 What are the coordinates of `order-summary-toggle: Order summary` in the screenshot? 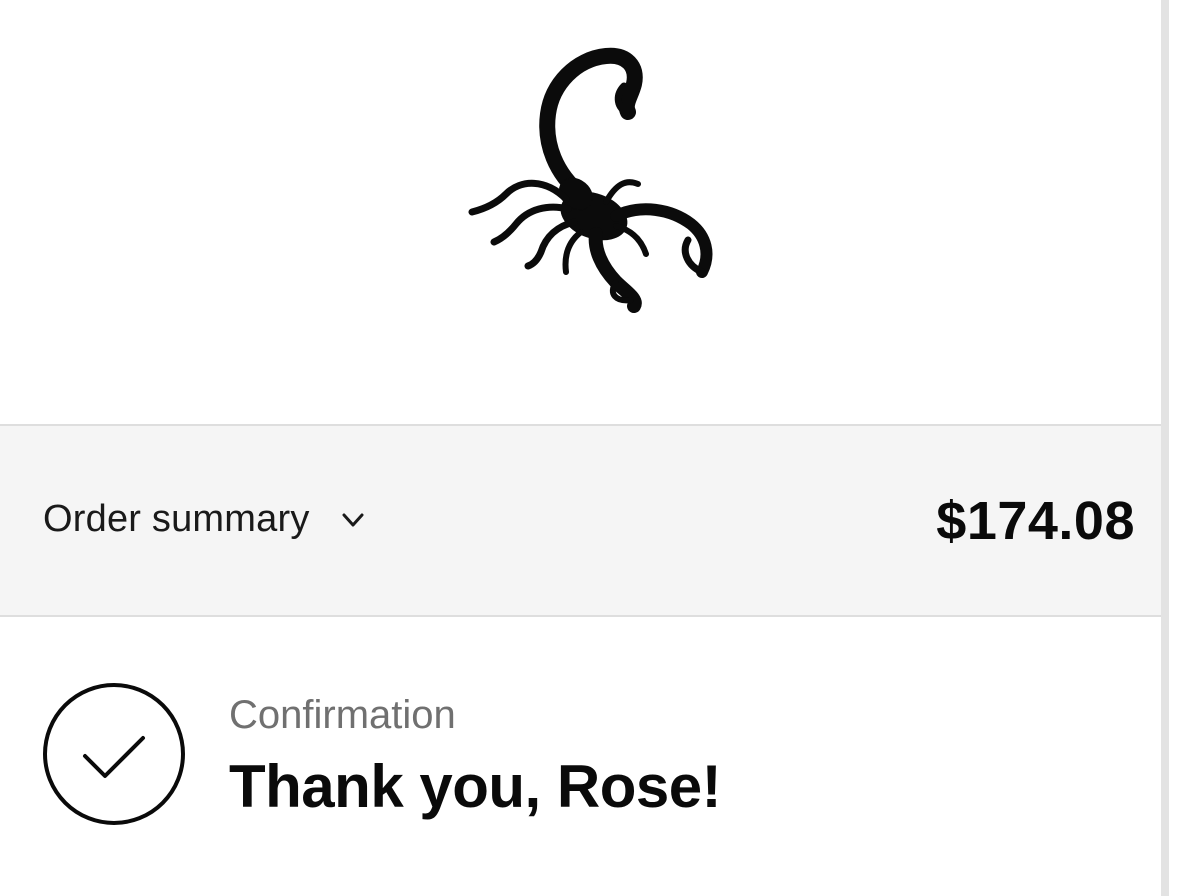 It's located at (205, 519).